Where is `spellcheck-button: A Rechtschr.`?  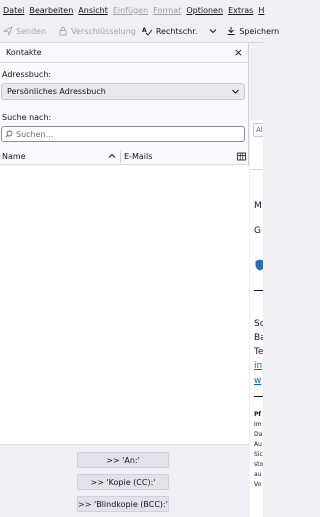
spellcheck-button: A Rechtschr. is located at coordinates (169, 31).